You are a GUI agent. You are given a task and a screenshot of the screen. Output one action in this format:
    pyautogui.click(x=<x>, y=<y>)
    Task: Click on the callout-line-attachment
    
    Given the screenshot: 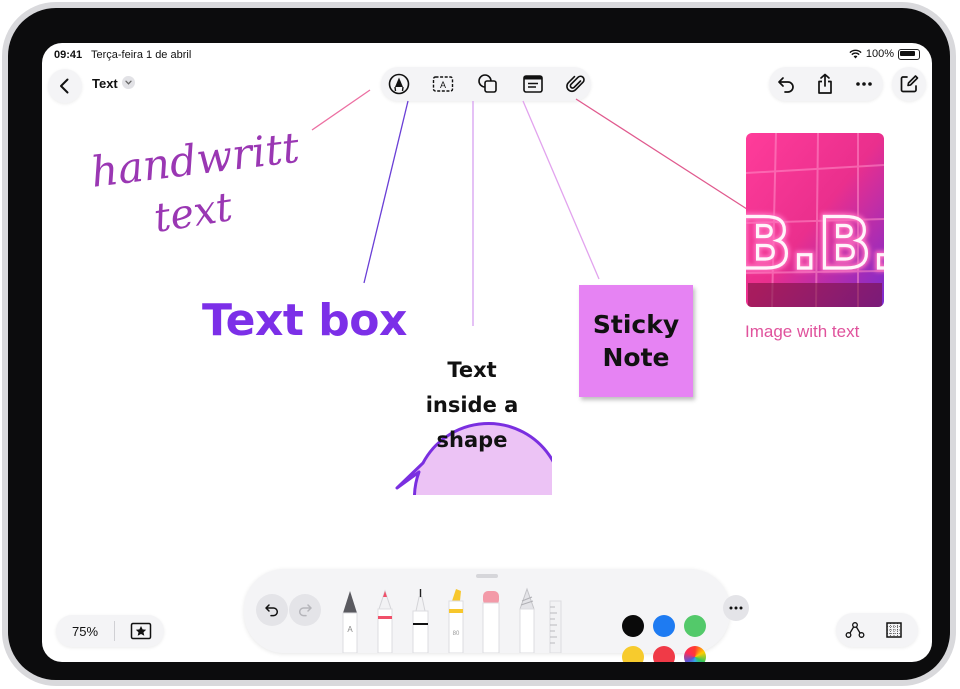 What is the action you would take?
    pyautogui.click(x=663, y=155)
    